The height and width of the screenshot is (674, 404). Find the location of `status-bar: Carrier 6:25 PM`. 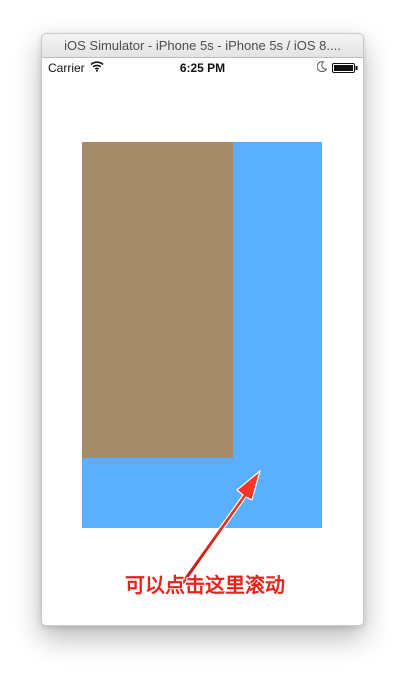

status-bar: Carrier 6:25 PM is located at coordinates (202, 68).